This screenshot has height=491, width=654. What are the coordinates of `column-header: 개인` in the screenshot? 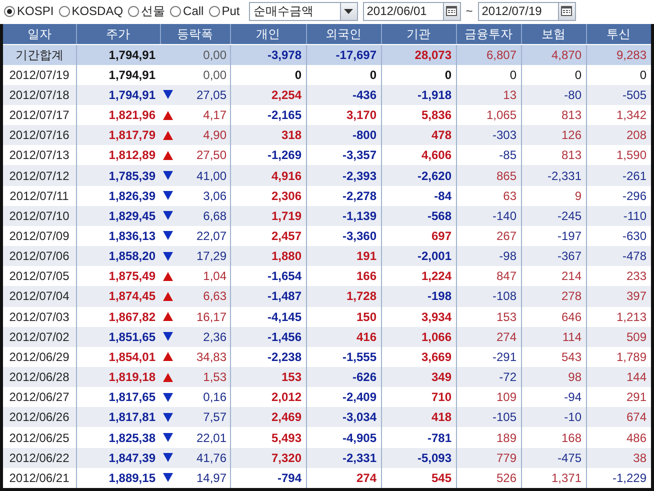 It's located at (268, 34).